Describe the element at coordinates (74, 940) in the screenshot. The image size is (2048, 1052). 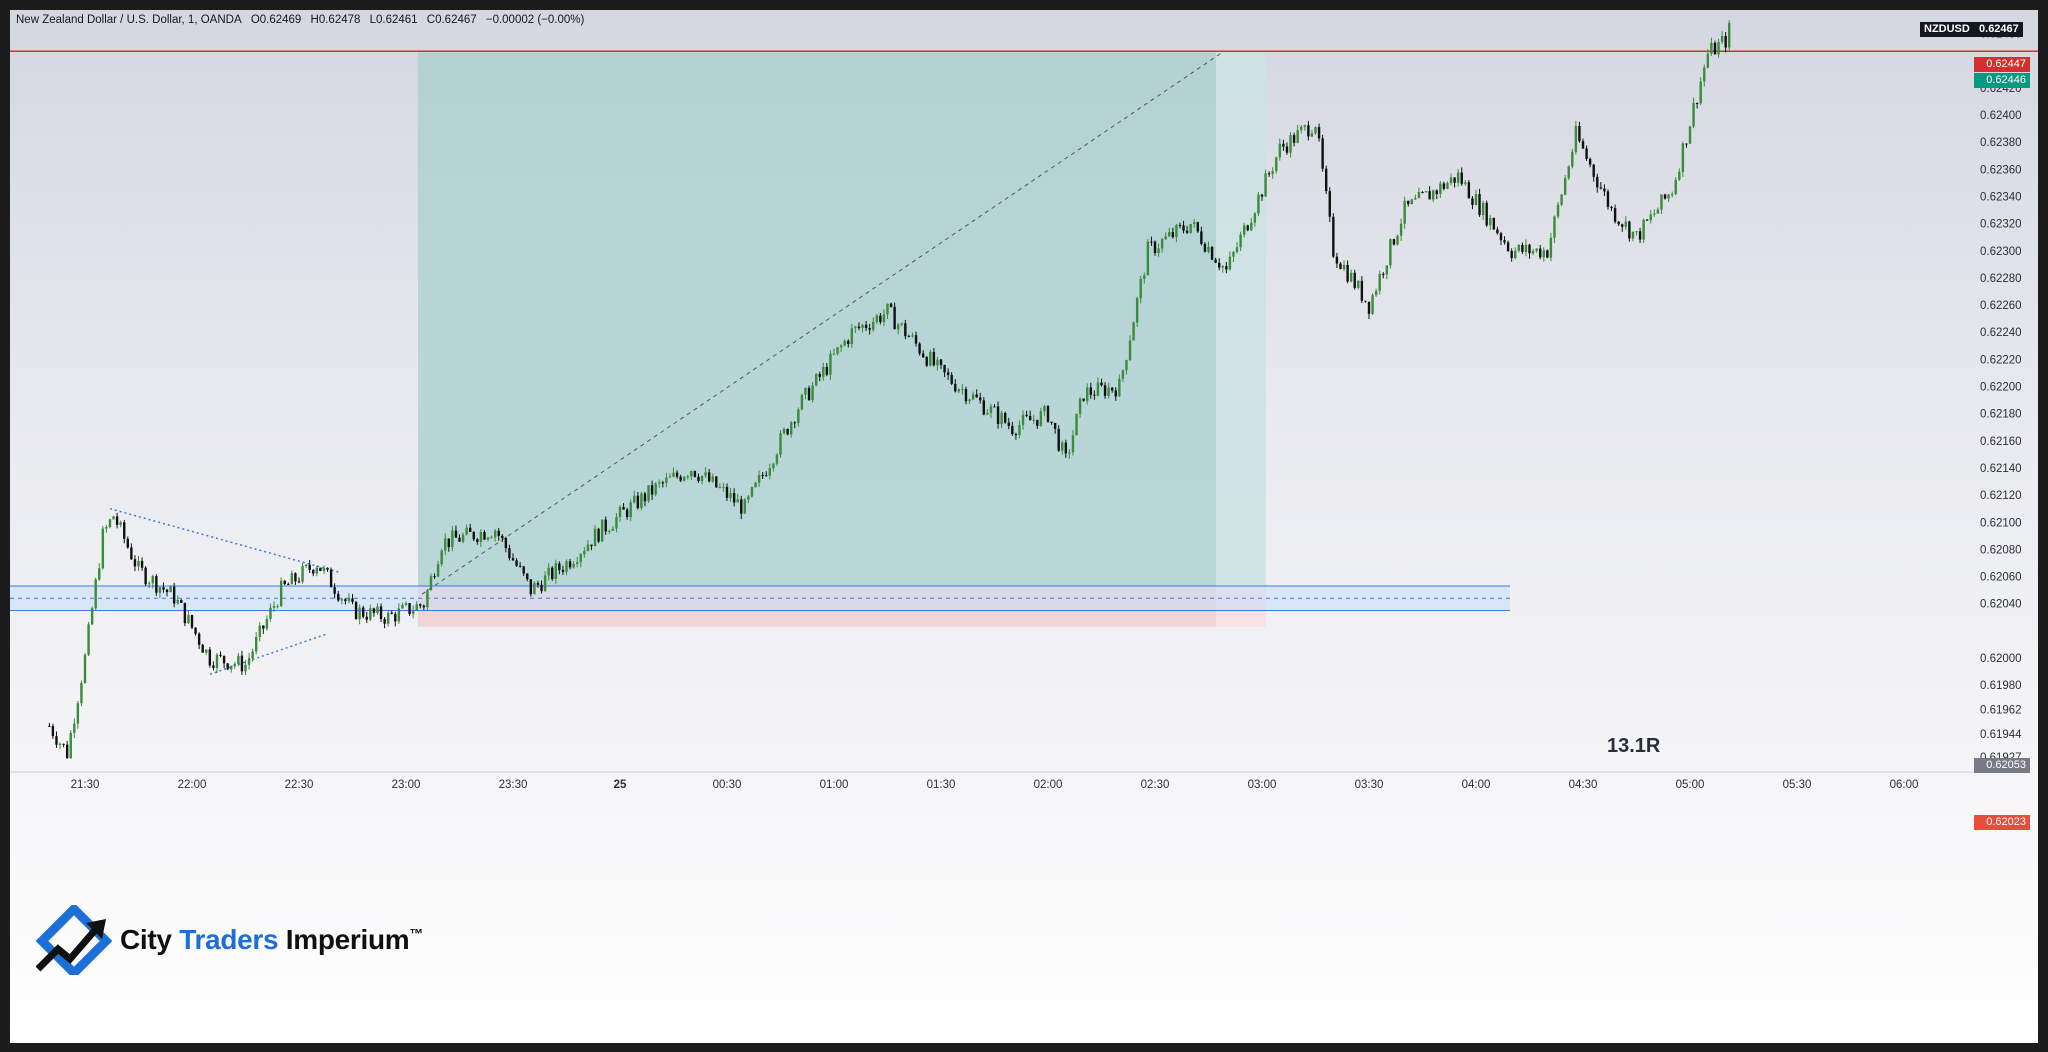
I see `logo-icon` at that location.